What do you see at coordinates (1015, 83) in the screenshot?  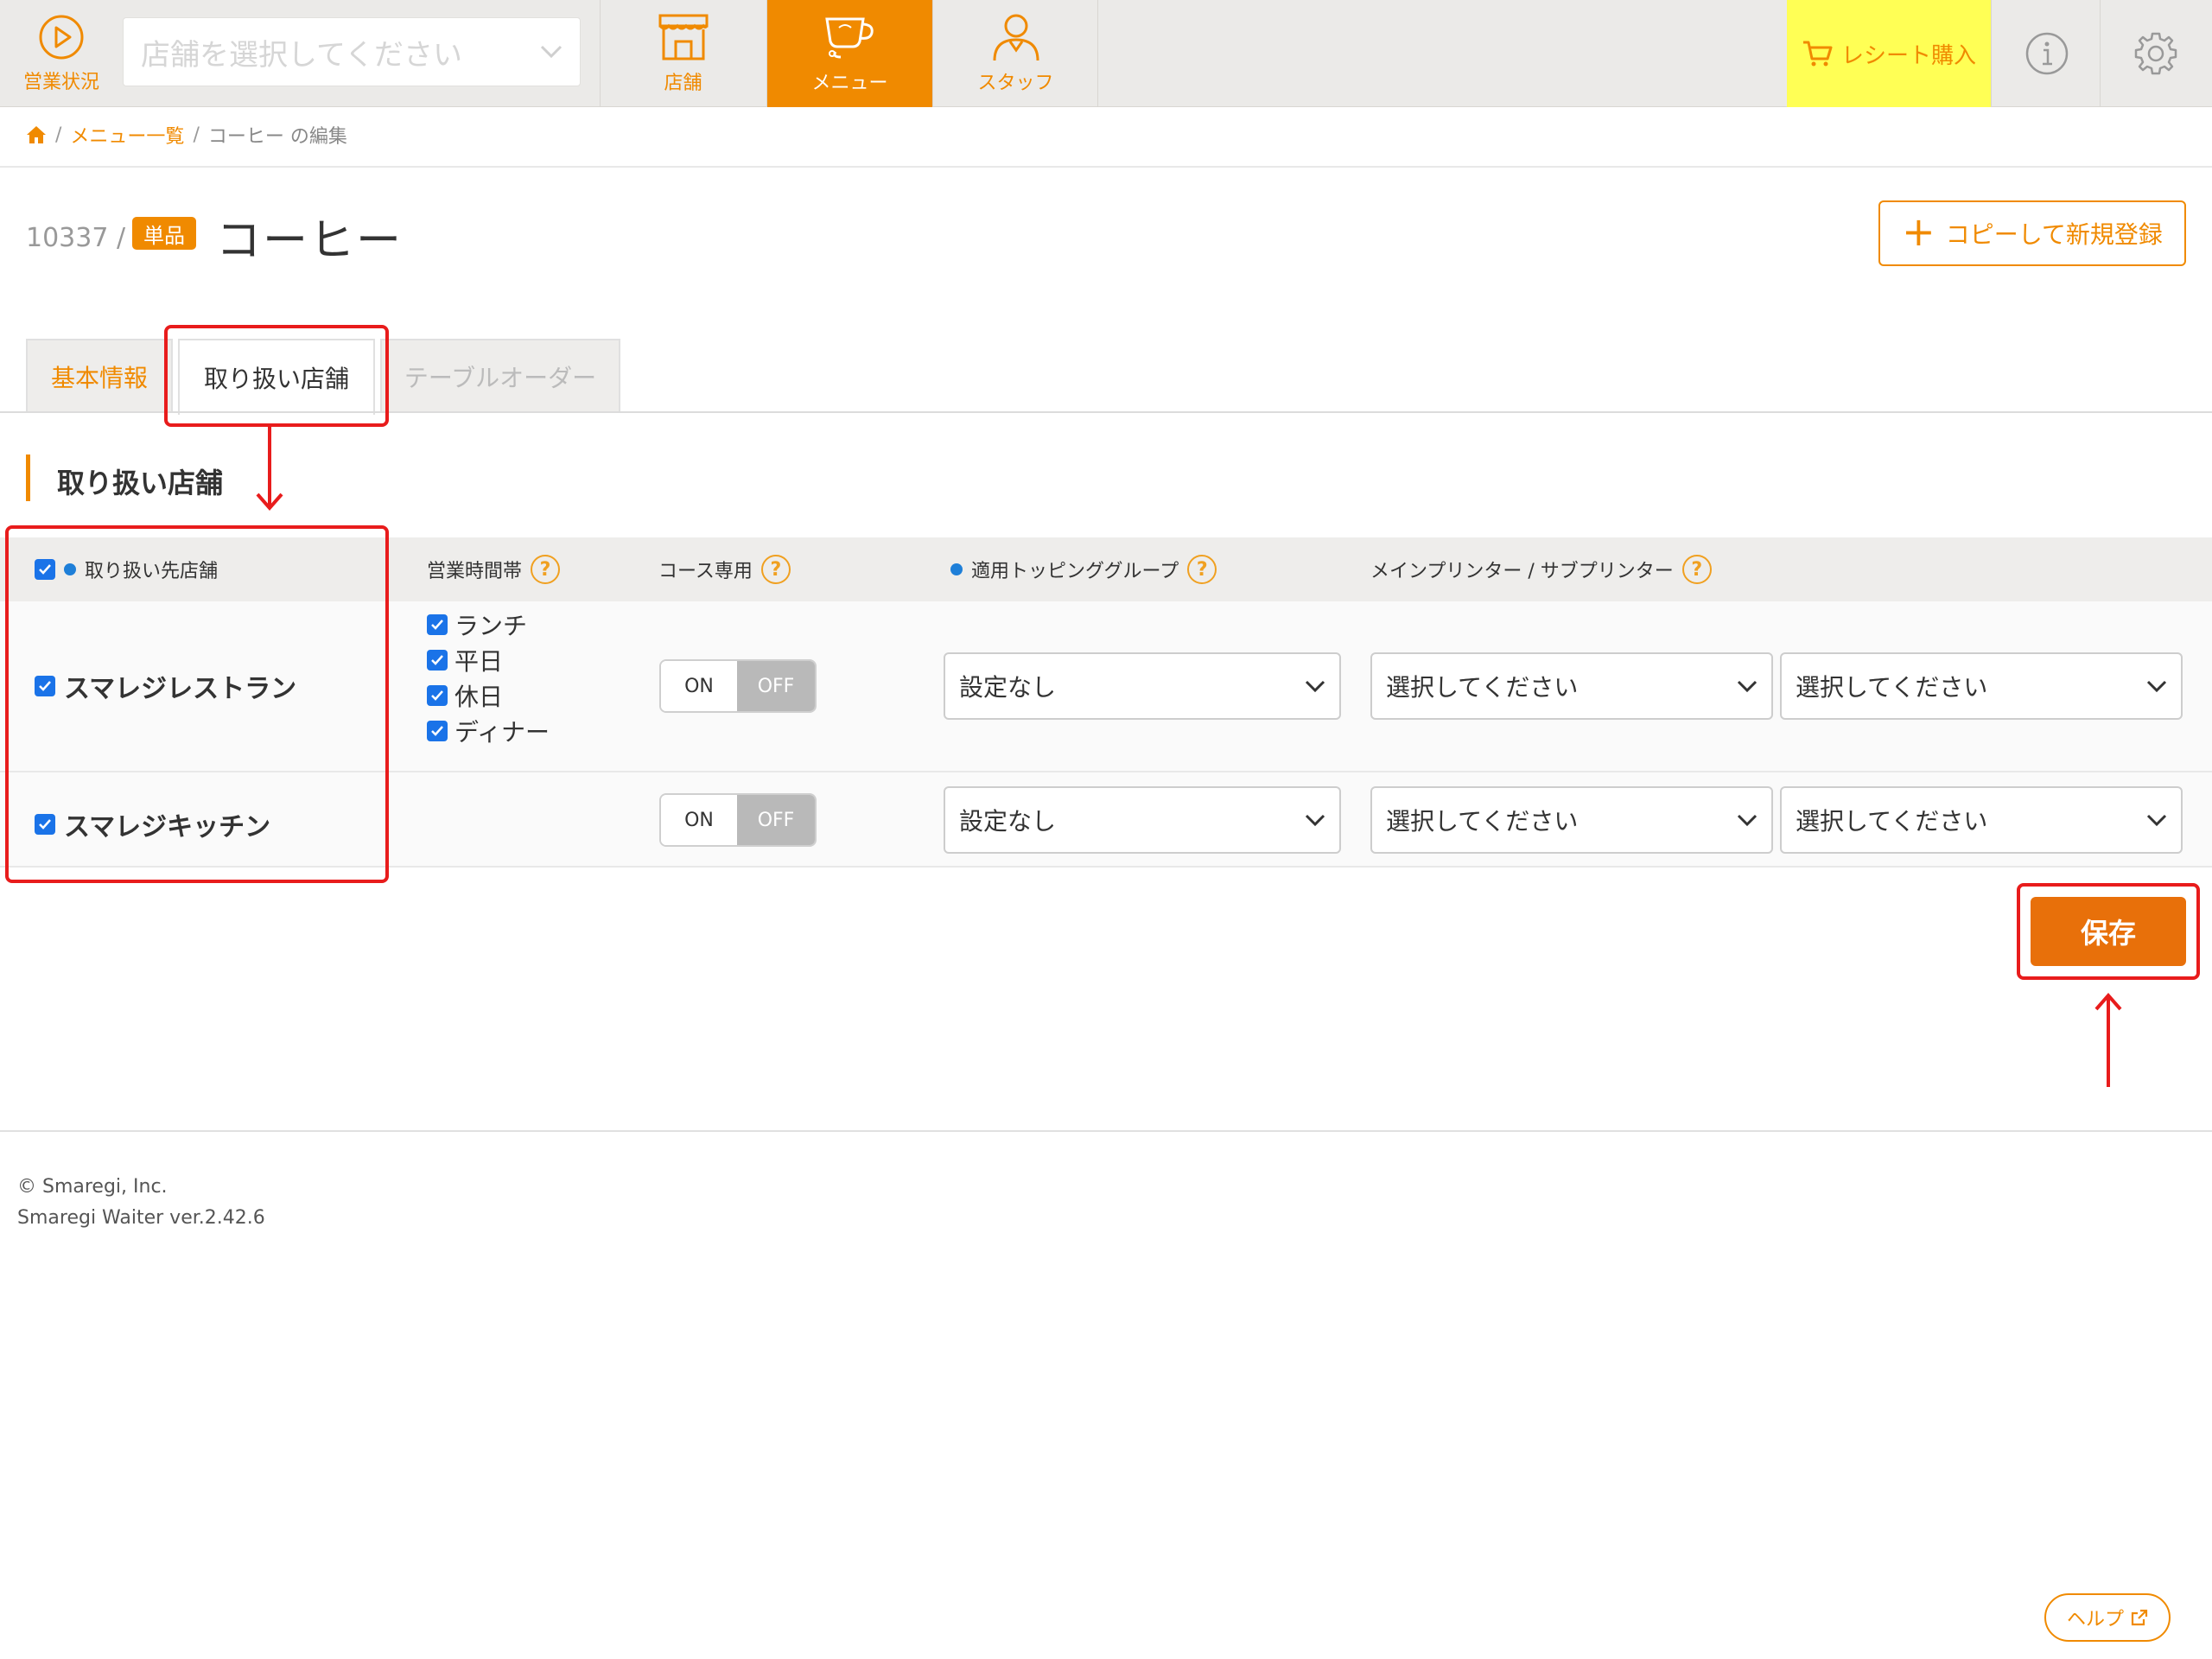 I see `nav-tab-staff-label: スタッフ` at bounding box center [1015, 83].